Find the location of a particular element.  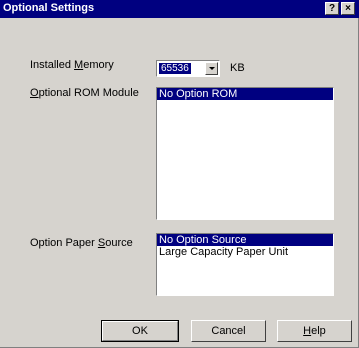

list-item: No Option ROM is located at coordinates (245, 94).